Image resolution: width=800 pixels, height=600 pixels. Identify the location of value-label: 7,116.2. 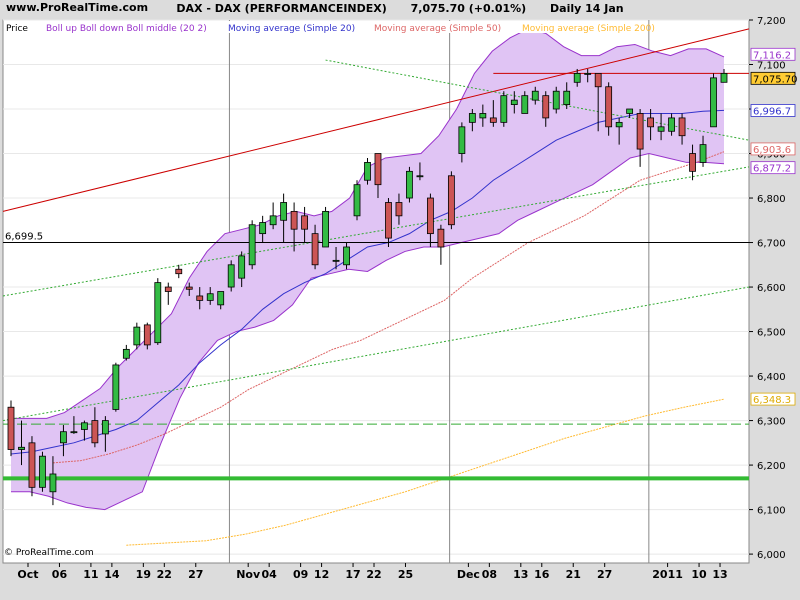
(772, 55).